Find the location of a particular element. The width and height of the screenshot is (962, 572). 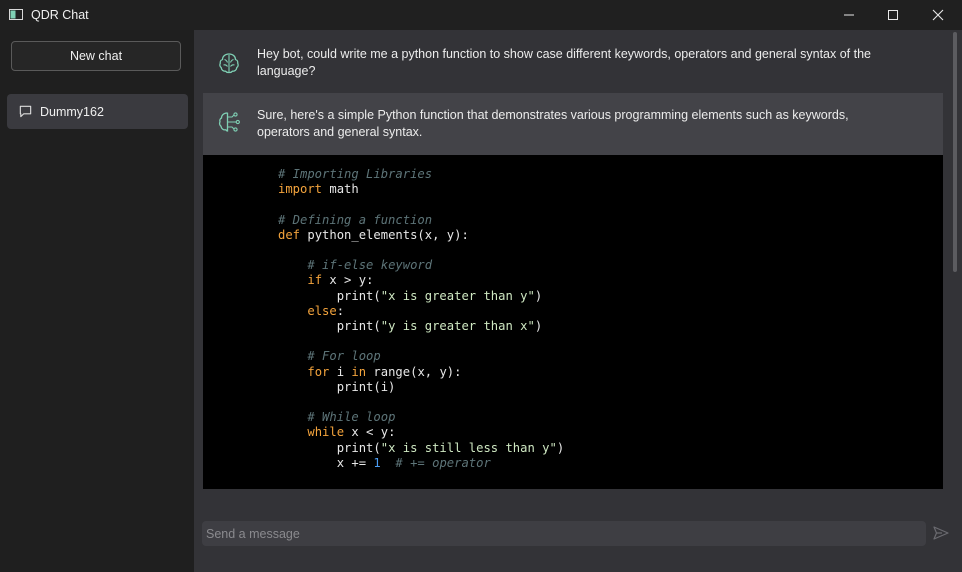

minimize-button is located at coordinates (849, 15).